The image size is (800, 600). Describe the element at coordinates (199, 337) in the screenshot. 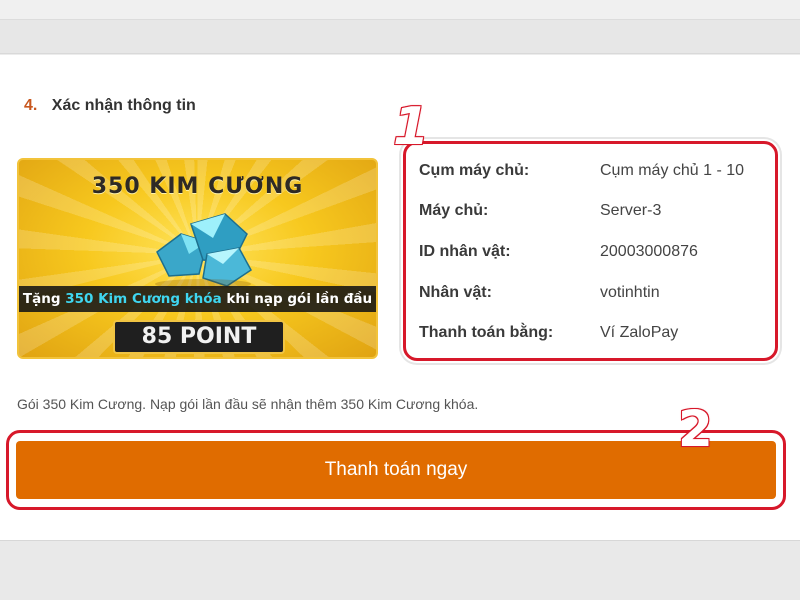

I see `points-badge: 85 POINT` at that location.